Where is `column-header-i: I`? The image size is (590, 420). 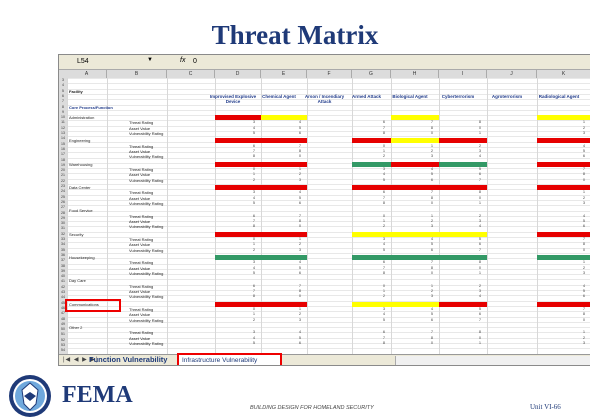 column-header-i: I is located at coordinates (463, 74).